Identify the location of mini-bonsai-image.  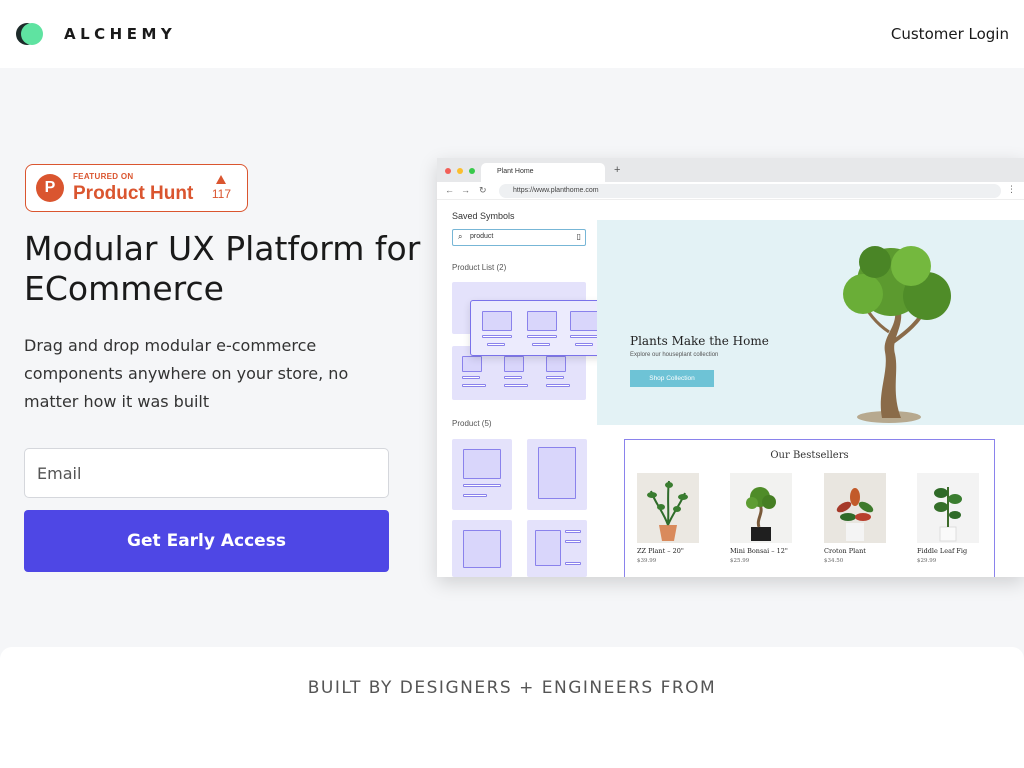
(761, 508).